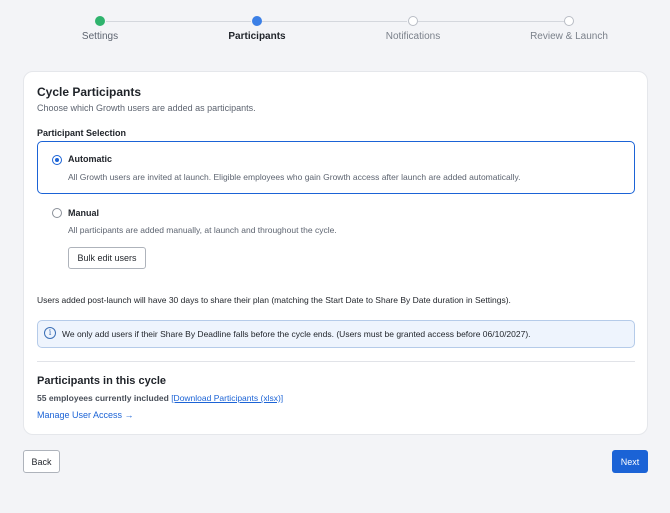 The width and height of the screenshot is (670, 513). Describe the element at coordinates (100, 21) in the screenshot. I see `step-complete-icon` at that location.